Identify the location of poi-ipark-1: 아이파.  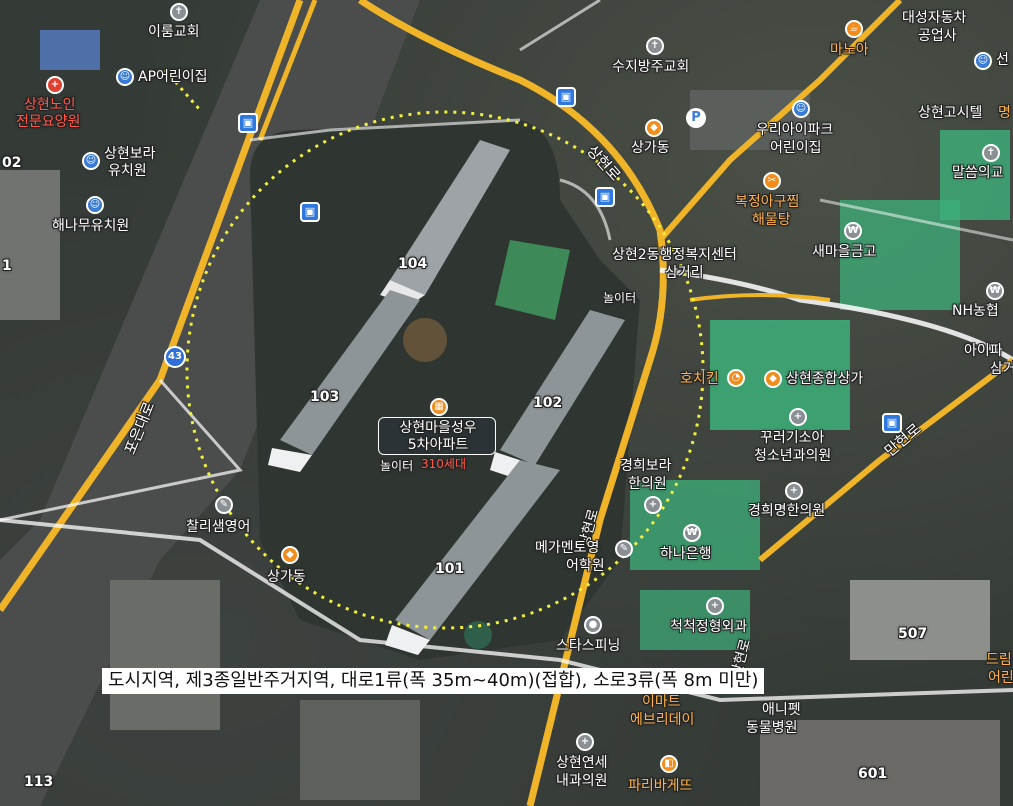
(983, 351).